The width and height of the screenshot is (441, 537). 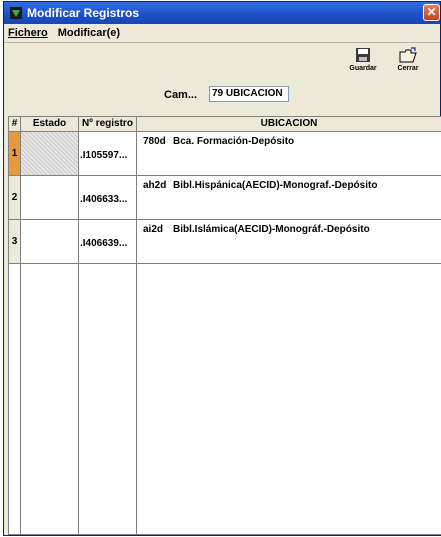 What do you see at coordinates (289, 153) in the screenshot?
I see `ubicacion-cell: 780d Bca. Formación-Depósito` at bounding box center [289, 153].